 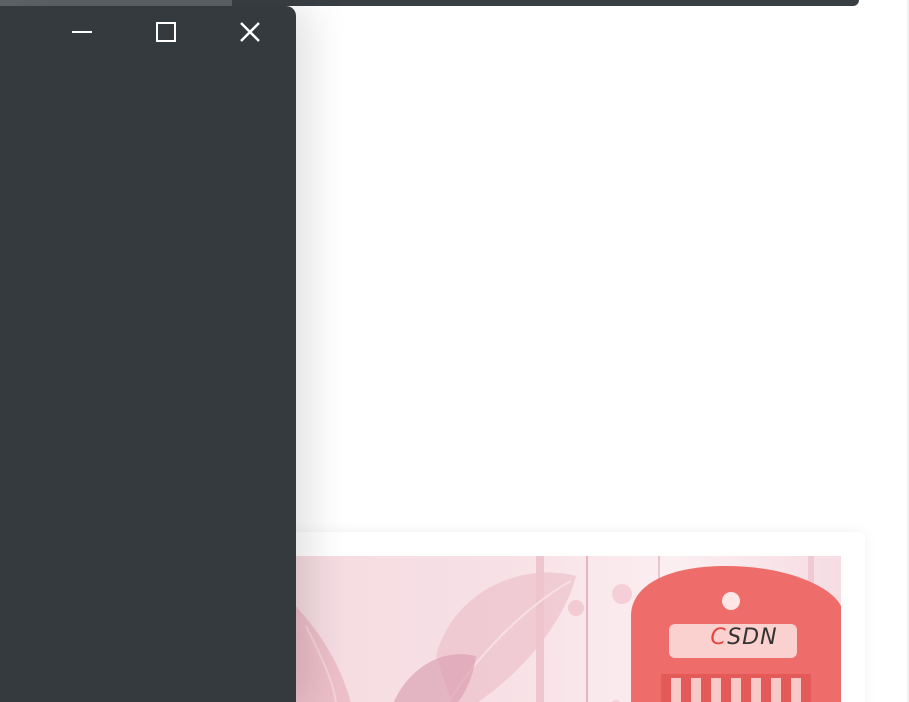 I want to click on close-button, so click(x=250, y=32).